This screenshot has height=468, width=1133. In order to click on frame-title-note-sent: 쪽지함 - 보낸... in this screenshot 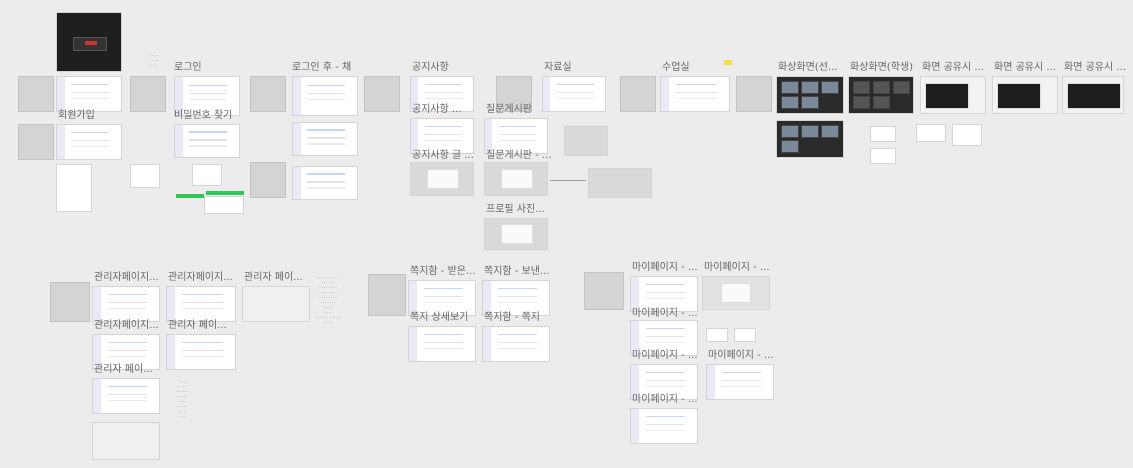, I will do `click(517, 271)`.